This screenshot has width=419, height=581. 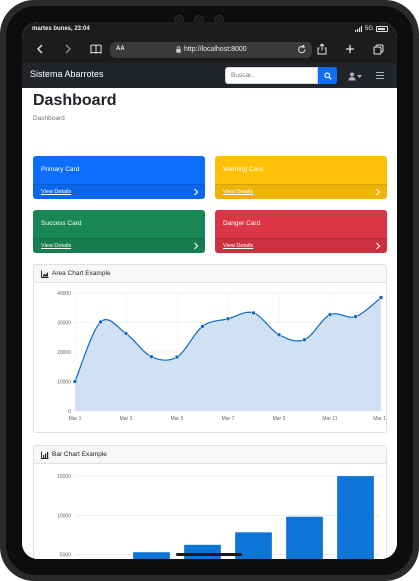 What do you see at coordinates (243, 169) in the screenshot?
I see `card-title: Warning Card` at bounding box center [243, 169].